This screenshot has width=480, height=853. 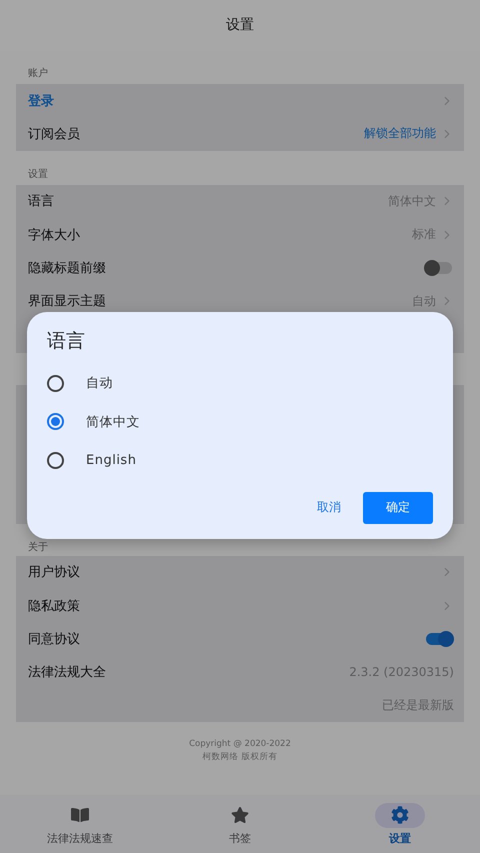 I want to click on settings-icon, so click(x=400, y=815).